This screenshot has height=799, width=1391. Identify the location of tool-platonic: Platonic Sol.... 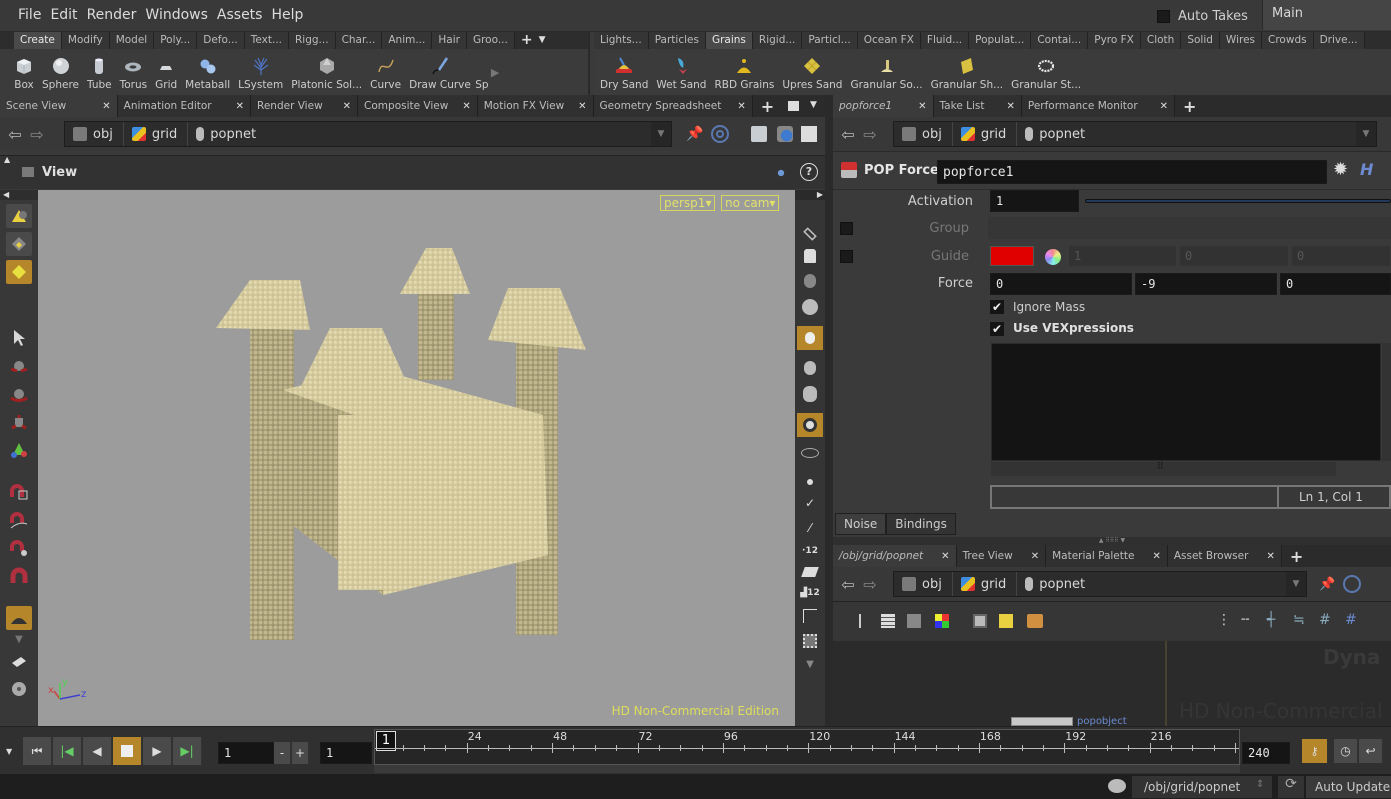
(326, 72).